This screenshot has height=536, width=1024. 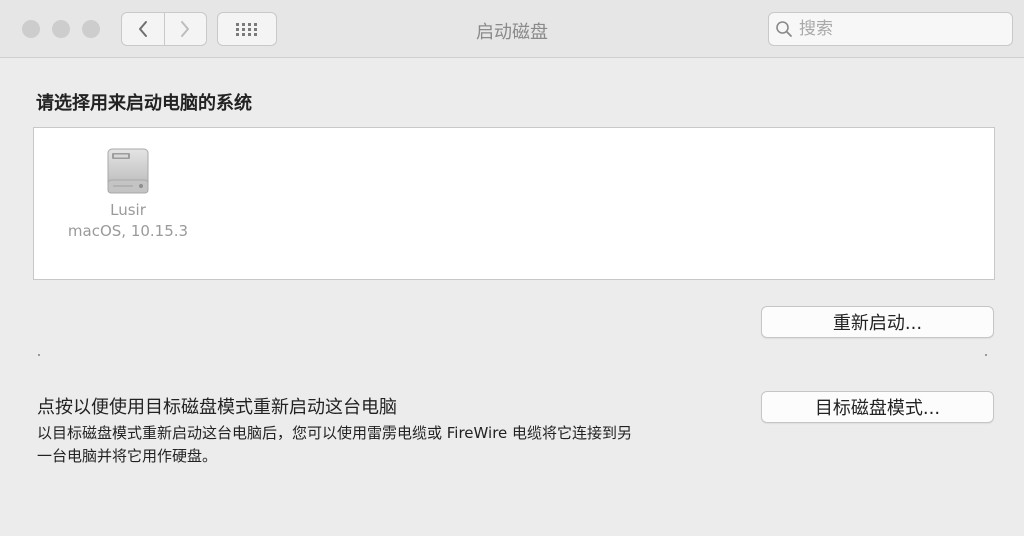 I want to click on search-input, so click(x=899, y=29).